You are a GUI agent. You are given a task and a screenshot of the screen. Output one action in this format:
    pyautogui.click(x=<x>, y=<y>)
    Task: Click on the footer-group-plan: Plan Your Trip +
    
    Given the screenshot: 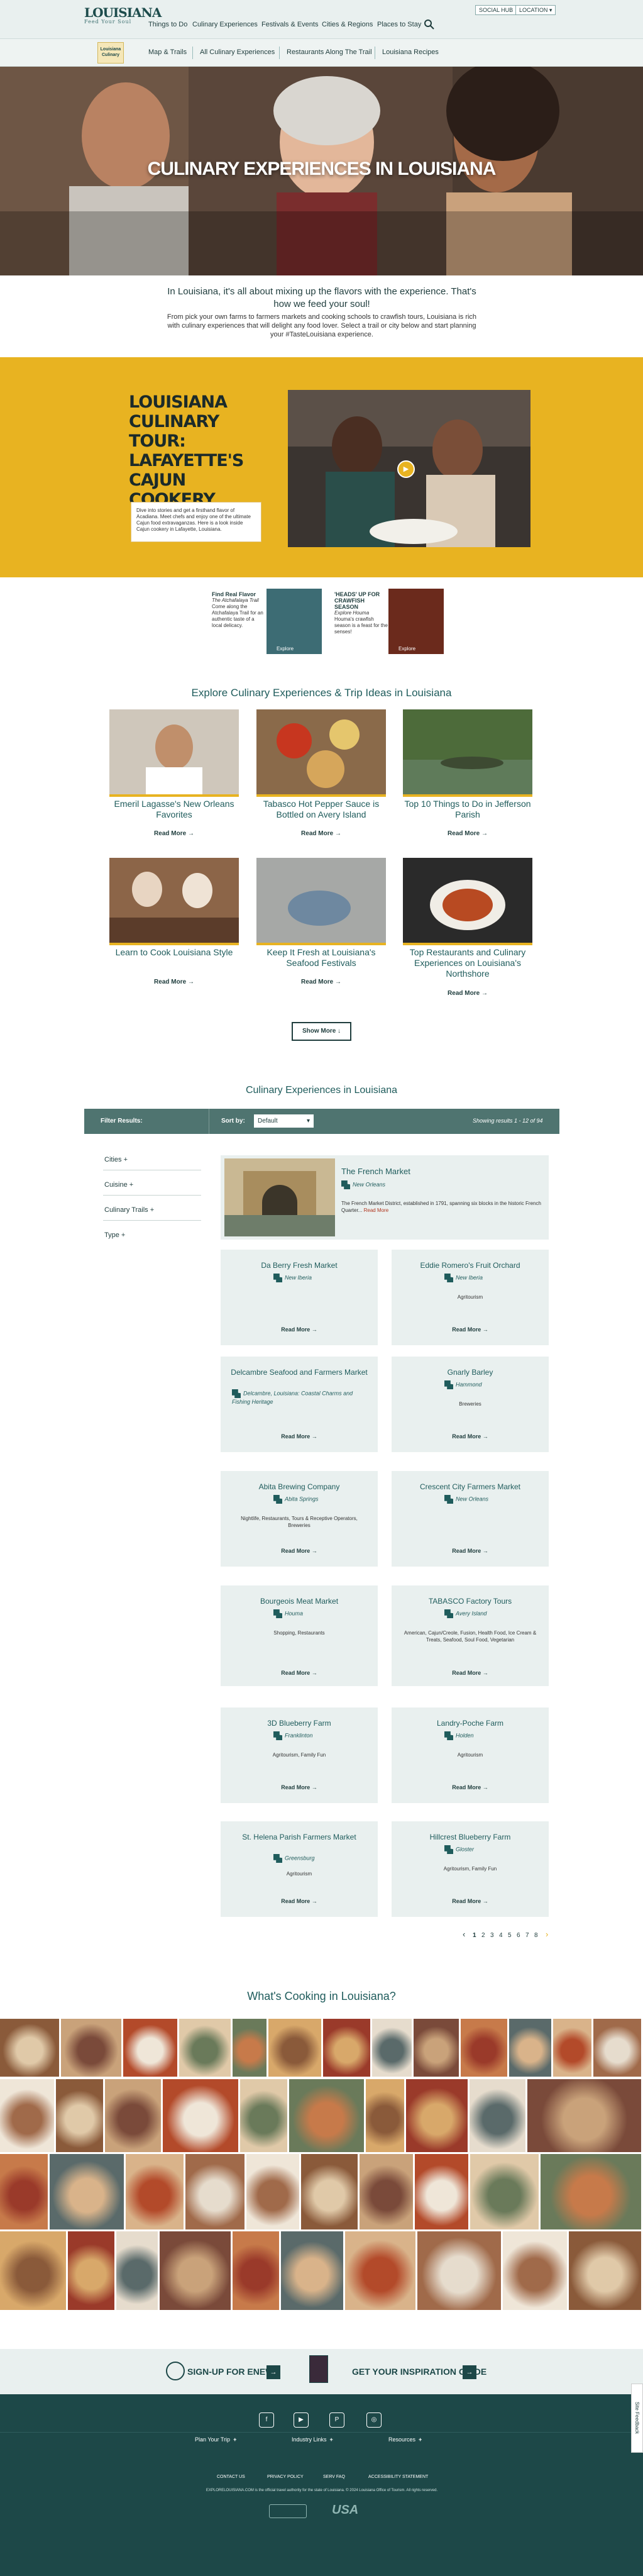 What is the action you would take?
    pyautogui.click(x=215, y=2439)
    